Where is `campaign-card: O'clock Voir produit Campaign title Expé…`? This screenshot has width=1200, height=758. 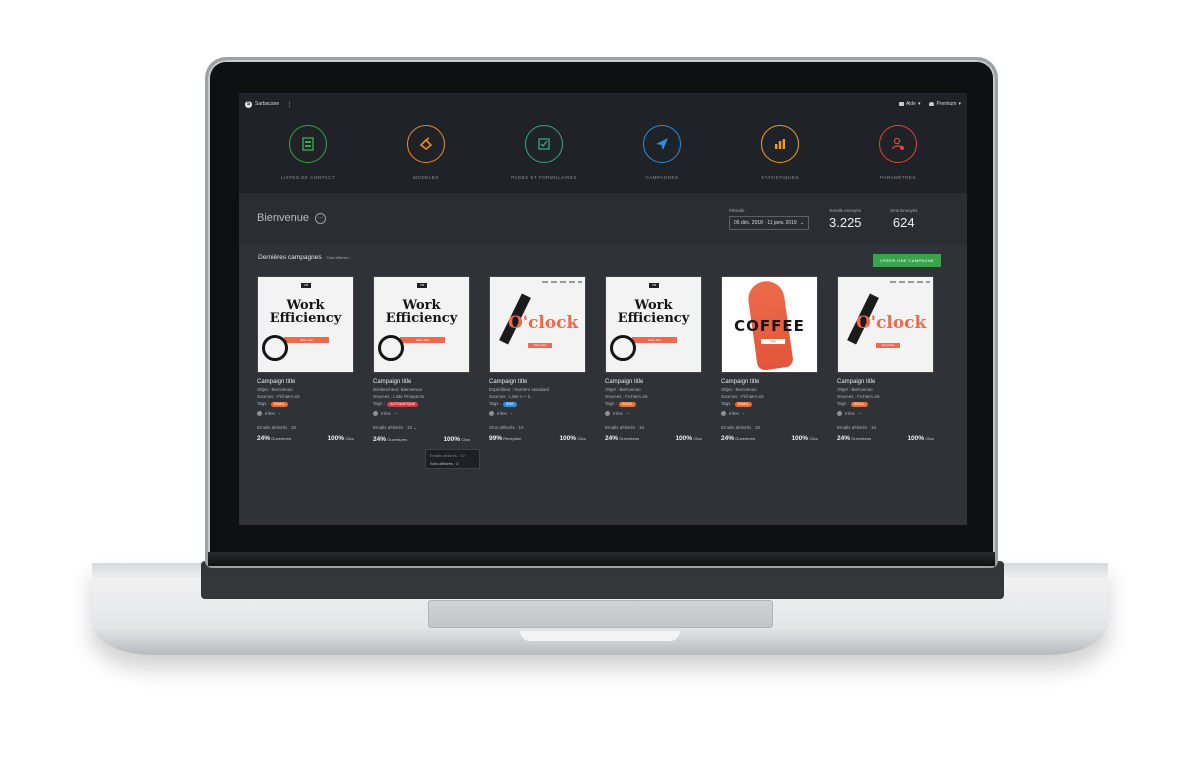
campaign-card: O'clock Voir produit Campaign title Expé… is located at coordinates (537, 359).